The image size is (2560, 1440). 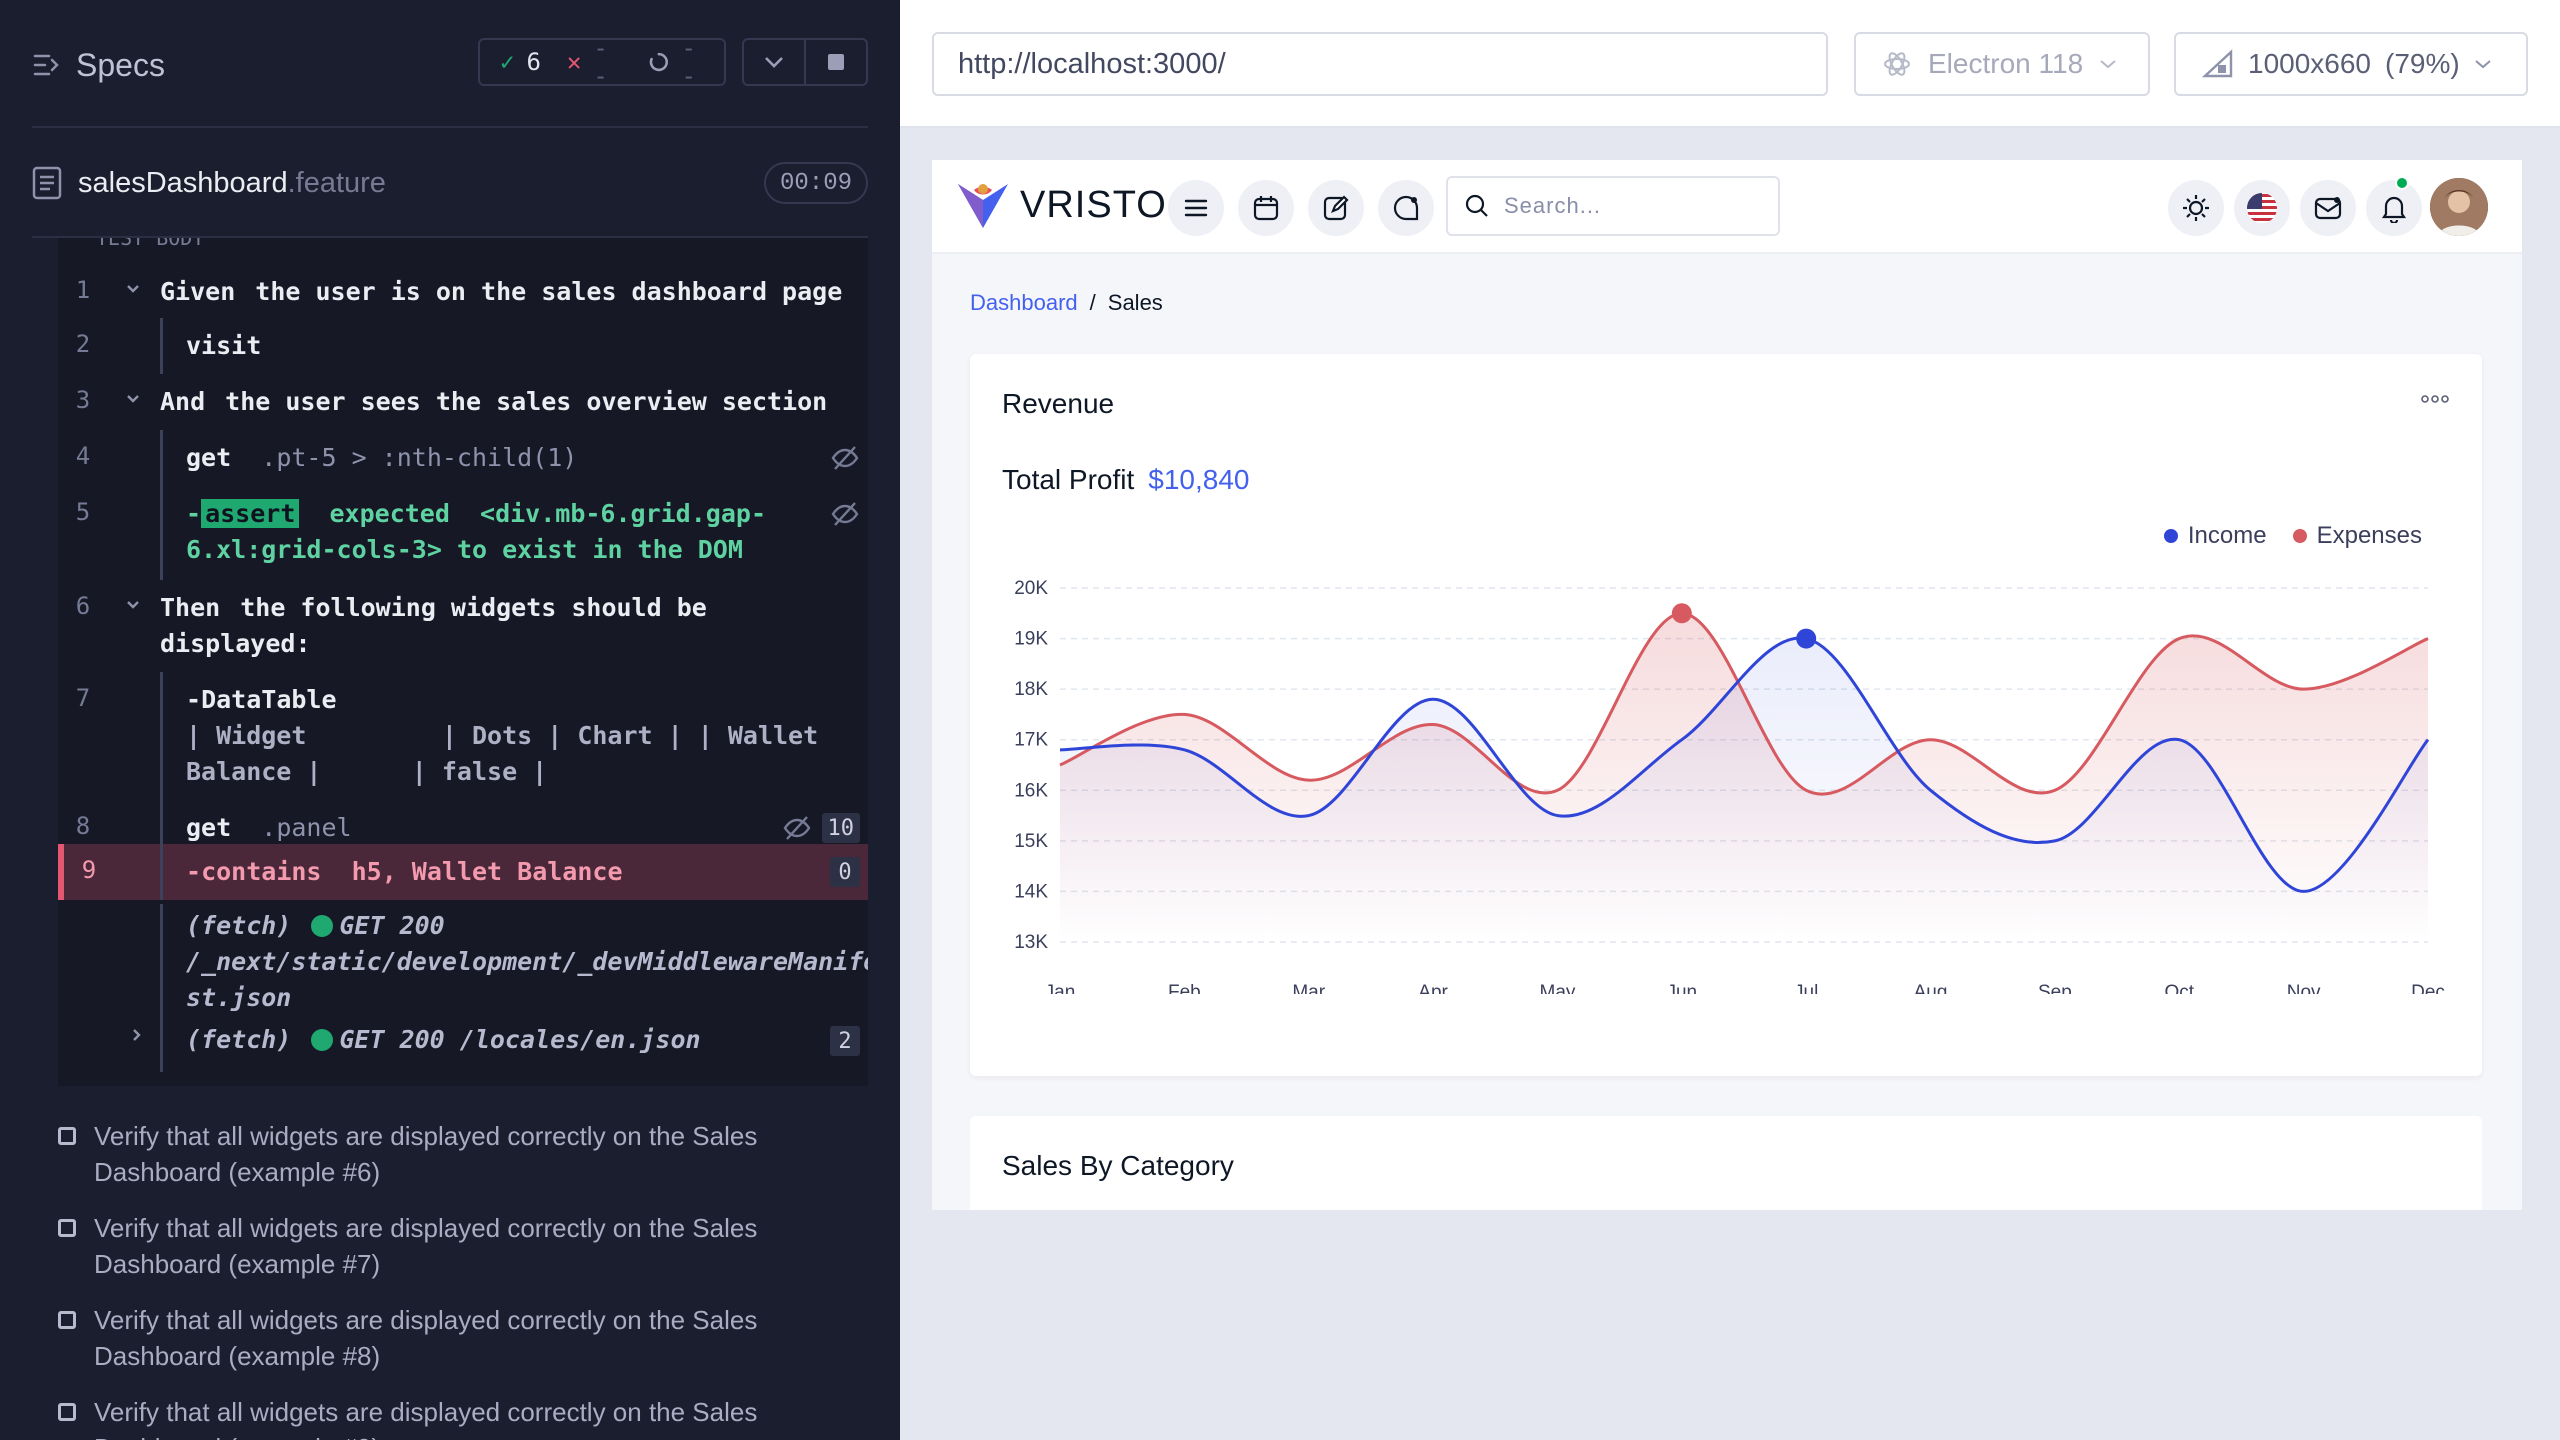 I want to click on element-count-badge: 10, so click(x=840, y=828).